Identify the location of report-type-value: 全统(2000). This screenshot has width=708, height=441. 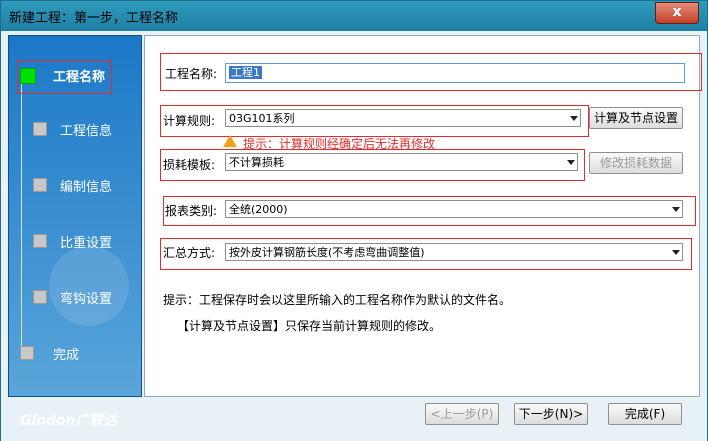
(258, 209).